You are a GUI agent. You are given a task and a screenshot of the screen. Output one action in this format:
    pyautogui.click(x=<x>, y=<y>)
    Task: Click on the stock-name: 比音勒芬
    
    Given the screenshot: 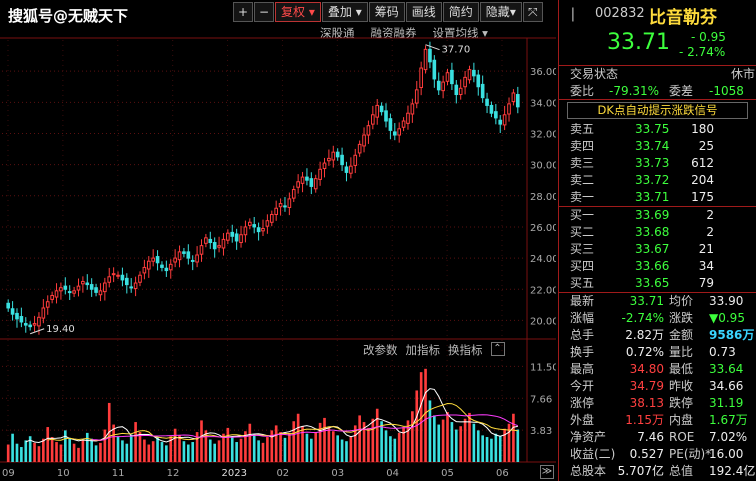 What is the action you would take?
    pyautogui.click(x=683, y=18)
    